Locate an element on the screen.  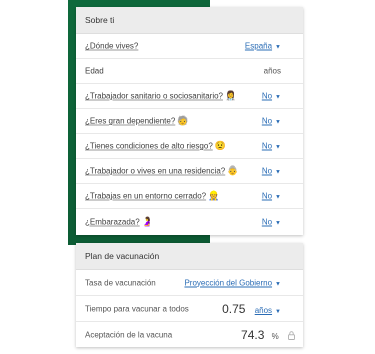
row-vaccine-acceptance: Aceptación de la vacuna 74.3 % is located at coordinates (189, 335).